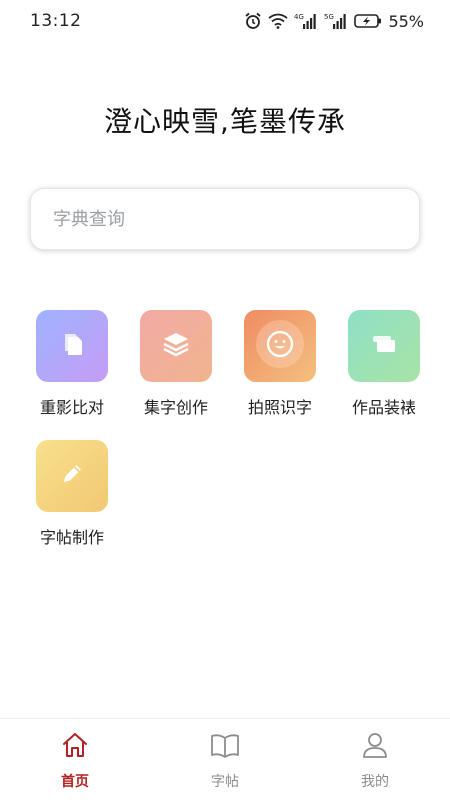  I want to click on battery-level: 55%, so click(406, 21).